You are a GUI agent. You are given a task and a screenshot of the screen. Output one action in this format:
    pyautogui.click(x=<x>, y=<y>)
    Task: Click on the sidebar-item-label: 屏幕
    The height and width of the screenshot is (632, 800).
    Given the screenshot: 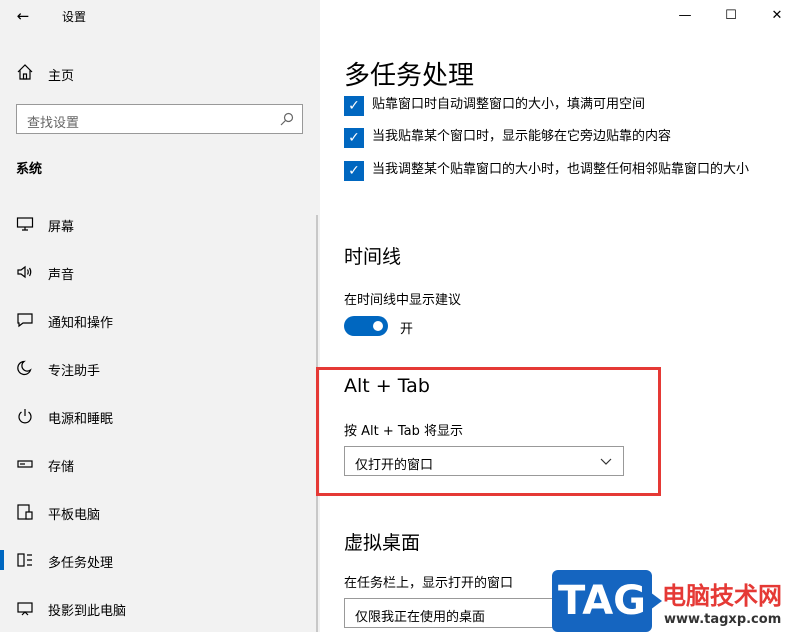 What is the action you would take?
    pyautogui.click(x=61, y=227)
    